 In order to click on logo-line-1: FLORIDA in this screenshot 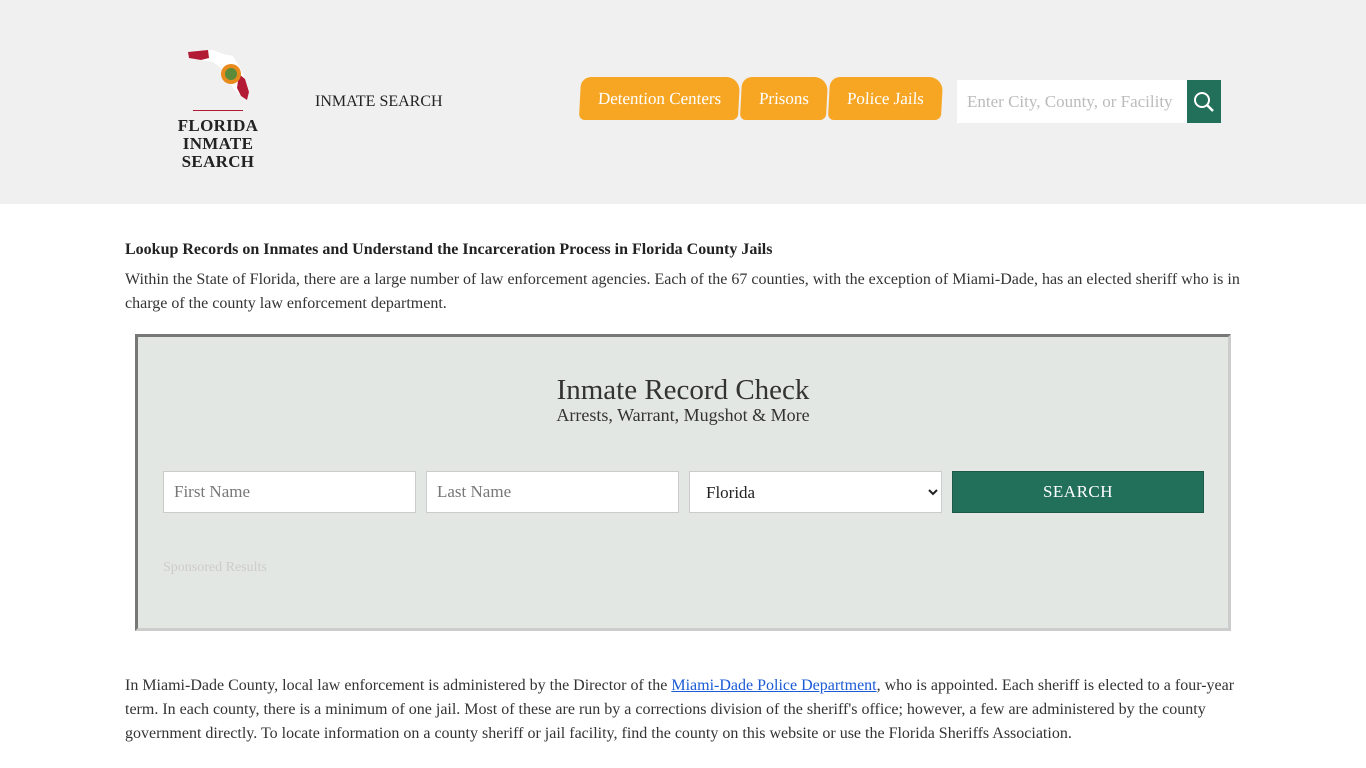, I will do `click(218, 125)`.